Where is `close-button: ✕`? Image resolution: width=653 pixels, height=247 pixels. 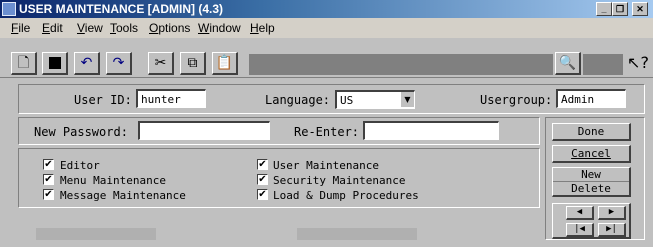 close-button: ✕ is located at coordinates (640, 9).